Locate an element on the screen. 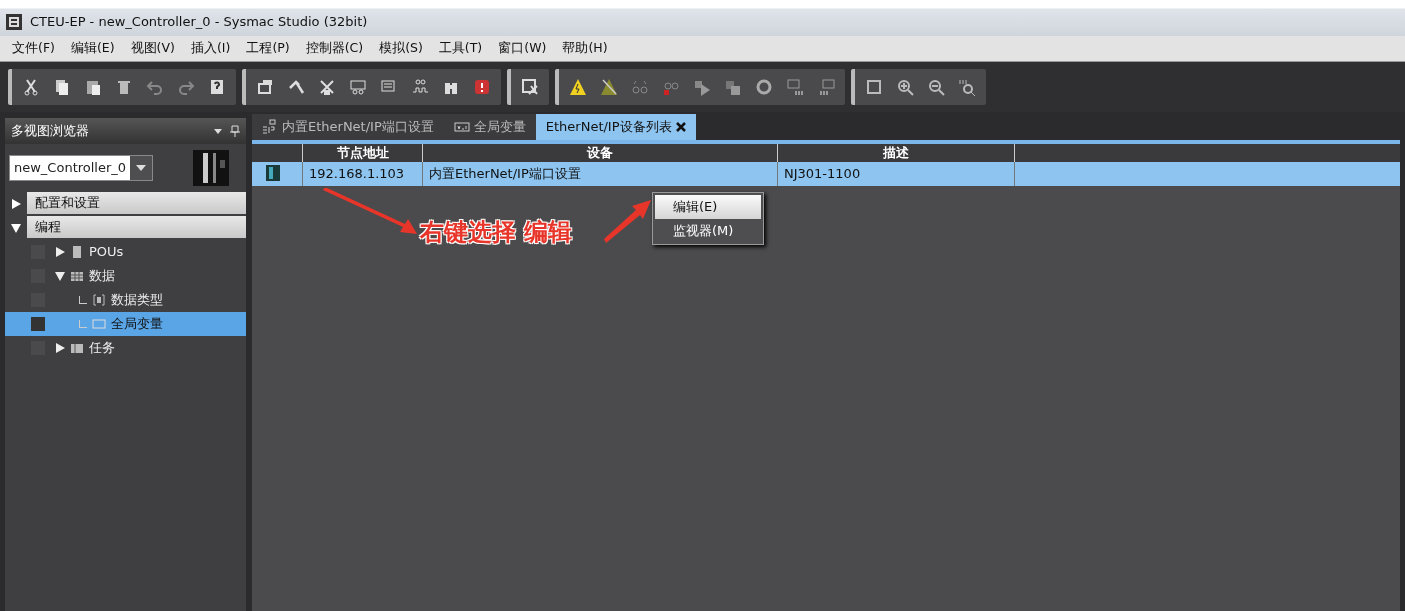 Image resolution: width=1405 pixels, height=611 pixels. menu-item: 插入(I) is located at coordinates (210, 48).